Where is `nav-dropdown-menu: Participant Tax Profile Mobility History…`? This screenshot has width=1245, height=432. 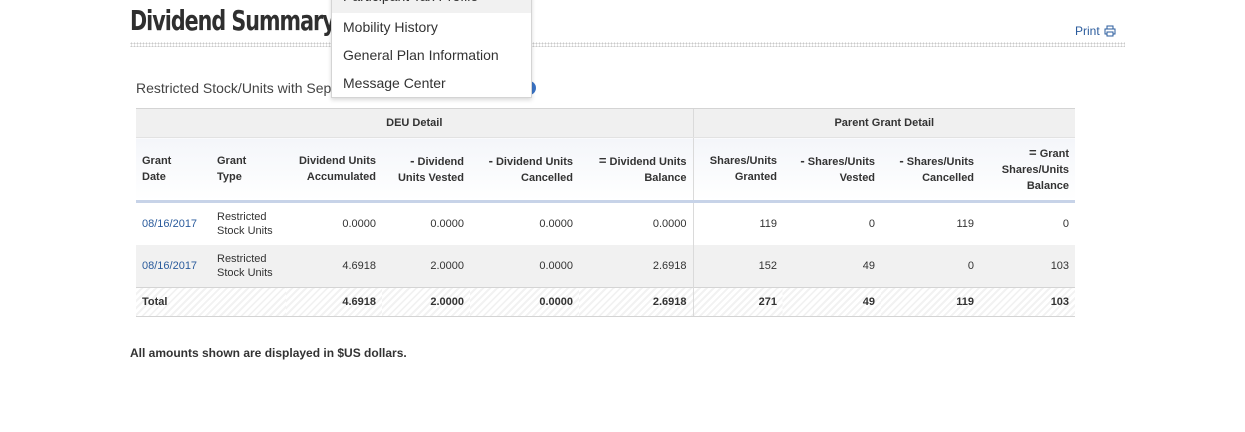 nav-dropdown-menu: Participant Tax Profile Mobility History… is located at coordinates (431, 49).